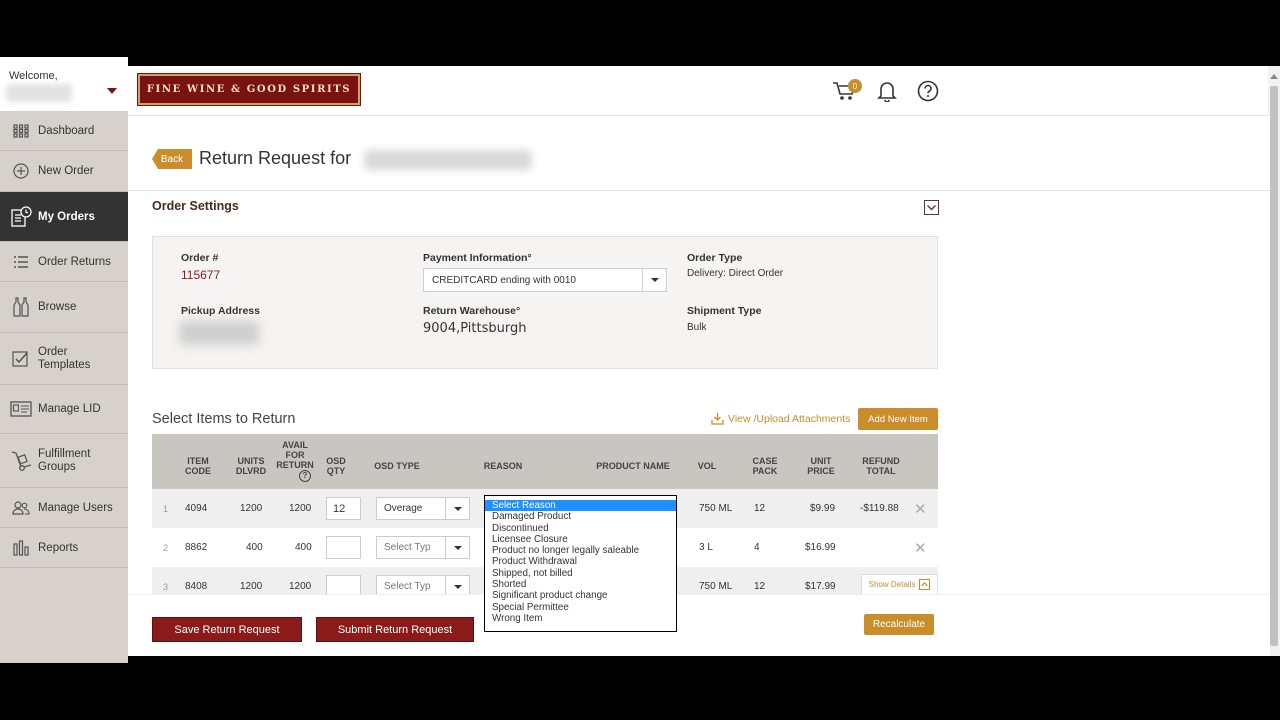  I want to click on sidebar-item-manage-lid: Manage LID, so click(64, 409).